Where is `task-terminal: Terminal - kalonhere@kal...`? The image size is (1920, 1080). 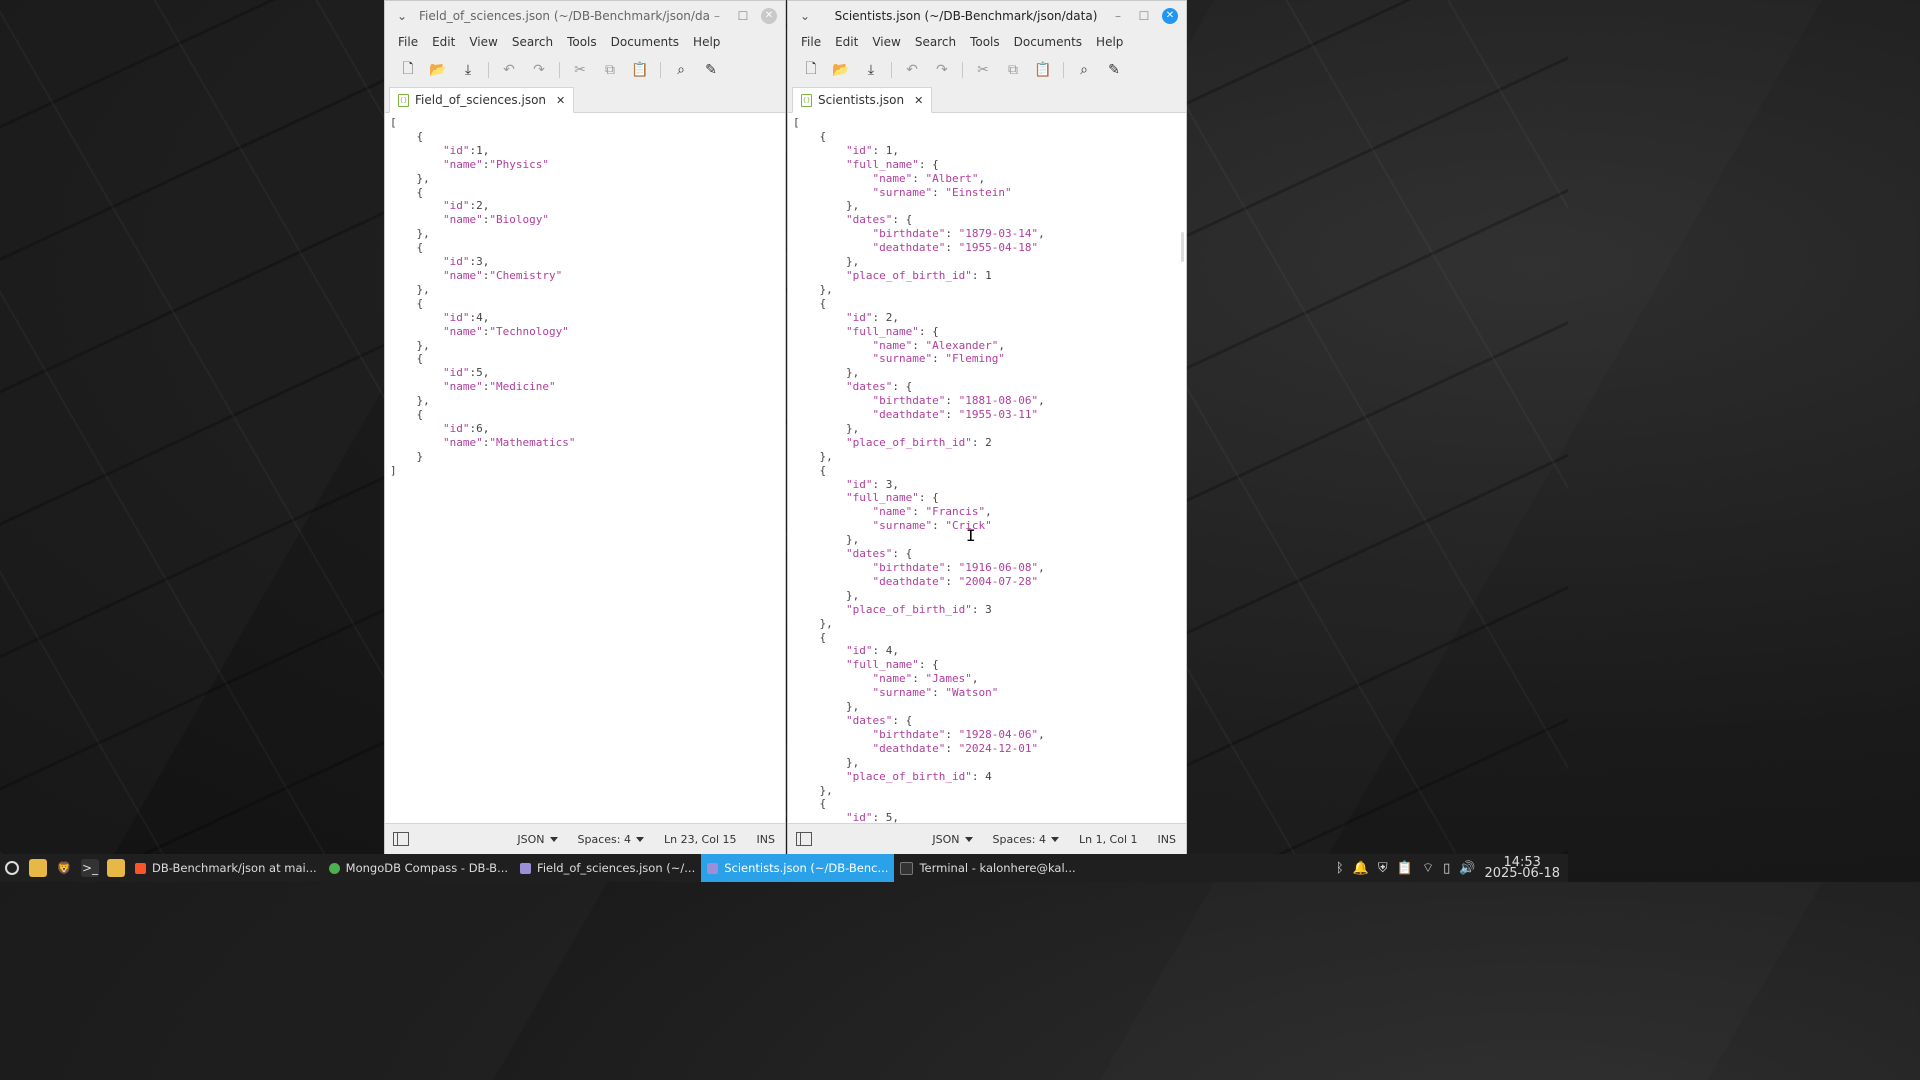
task-terminal: Terminal - kalonhere@kal... is located at coordinates (987, 868).